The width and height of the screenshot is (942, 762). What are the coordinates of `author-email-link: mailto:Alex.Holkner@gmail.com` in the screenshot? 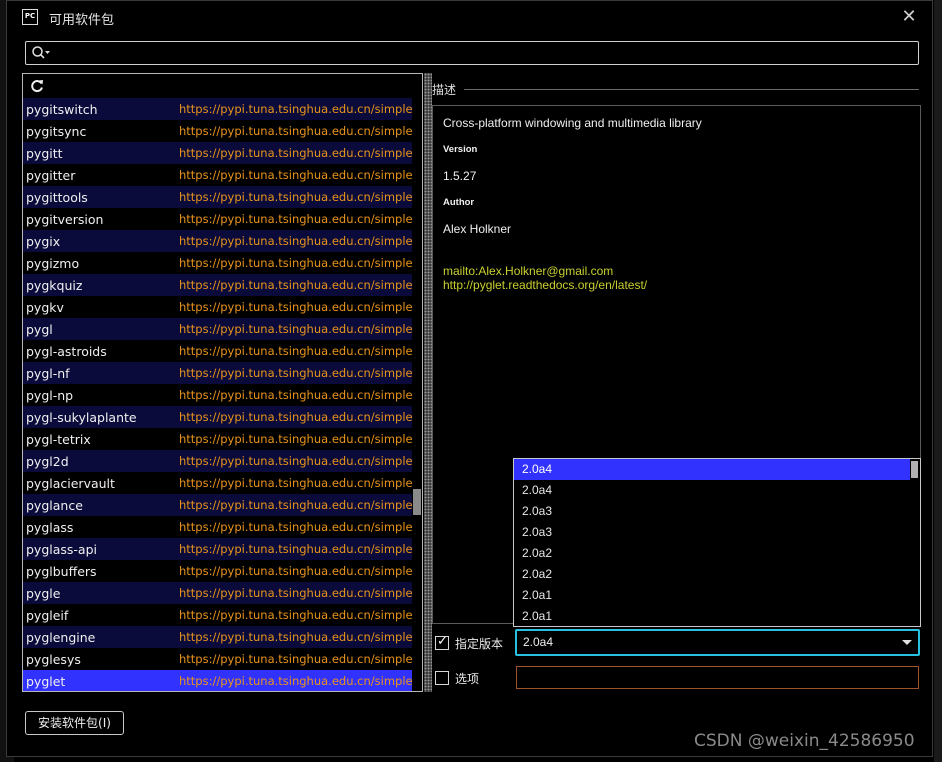 It's located at (528, 271).